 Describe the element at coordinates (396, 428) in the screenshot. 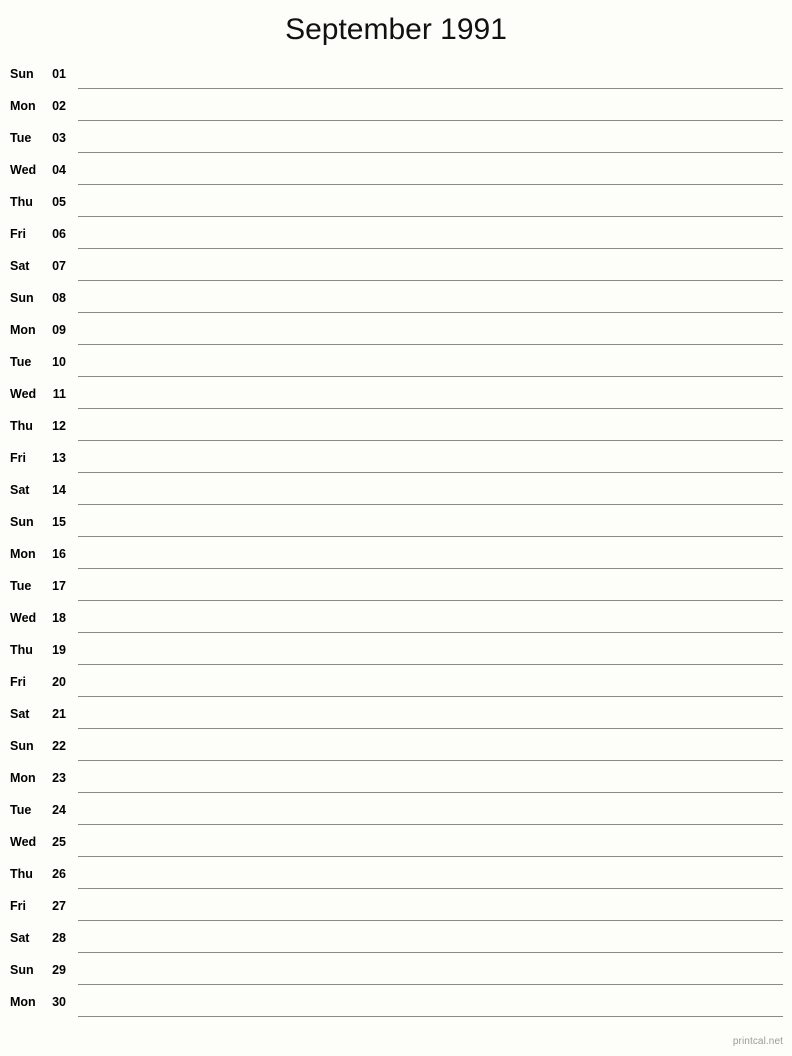

I see `day-row: Thu 12` at that location.